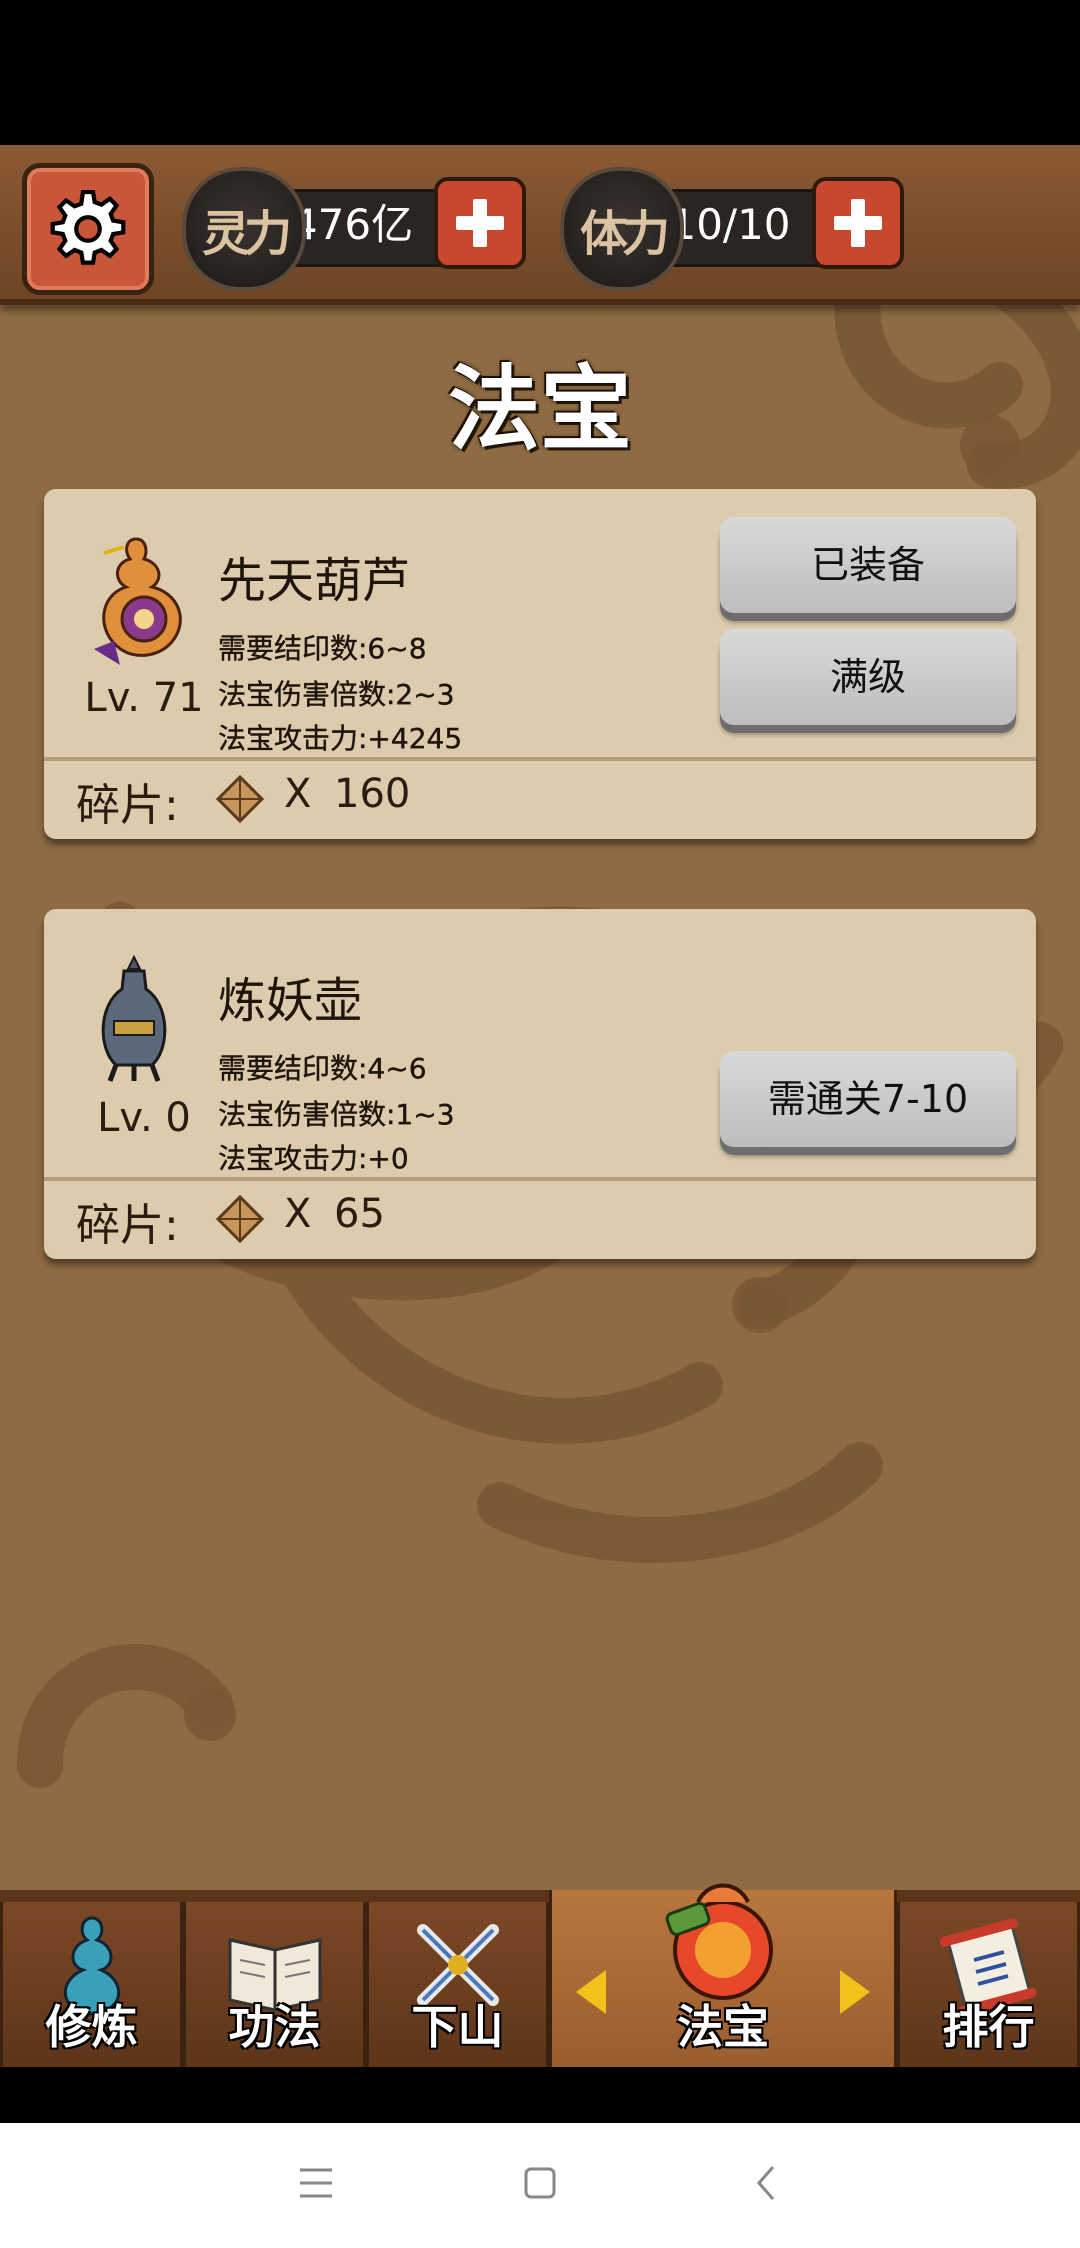  What do you see at coordinates (314, 581) in the screenshot?
I see `item-name: 先天葫芦` at bounding box center [314, 581].